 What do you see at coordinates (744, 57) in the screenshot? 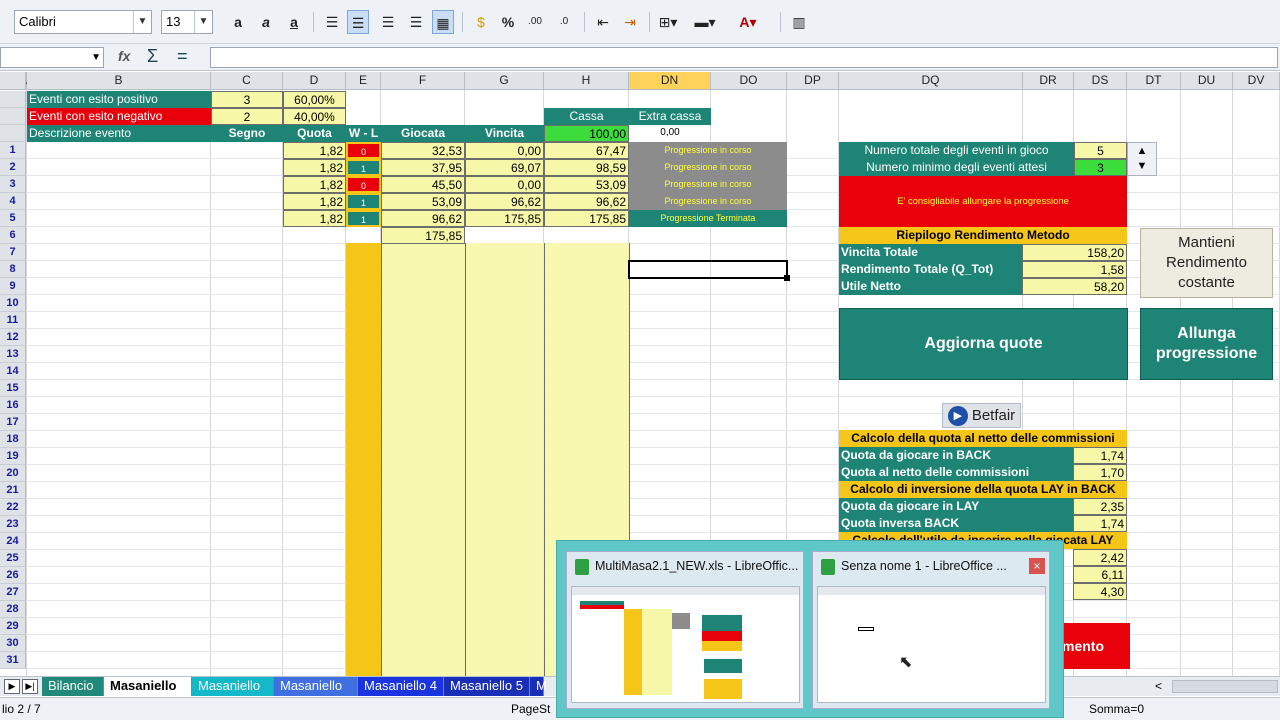
I see `formula-input` at bounding box center [744, 57].